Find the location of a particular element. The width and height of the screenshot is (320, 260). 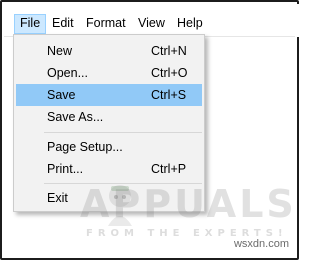

menu-item-new: New Ctrl+N is located at coordinates (109, 51).